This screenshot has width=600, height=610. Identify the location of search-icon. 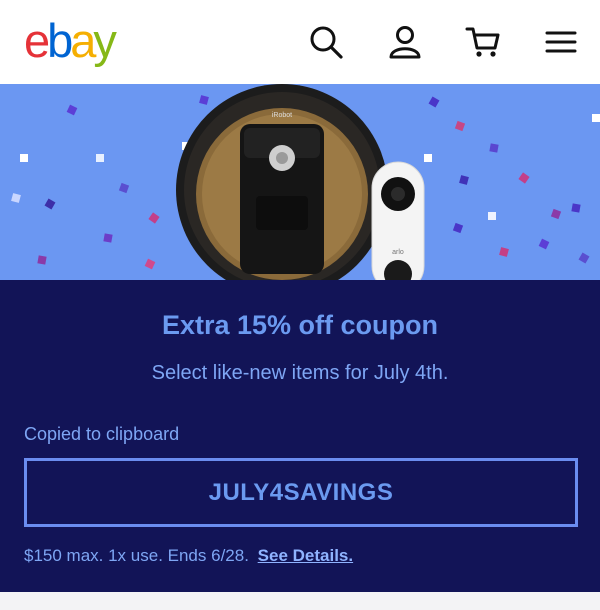
(326, 42).